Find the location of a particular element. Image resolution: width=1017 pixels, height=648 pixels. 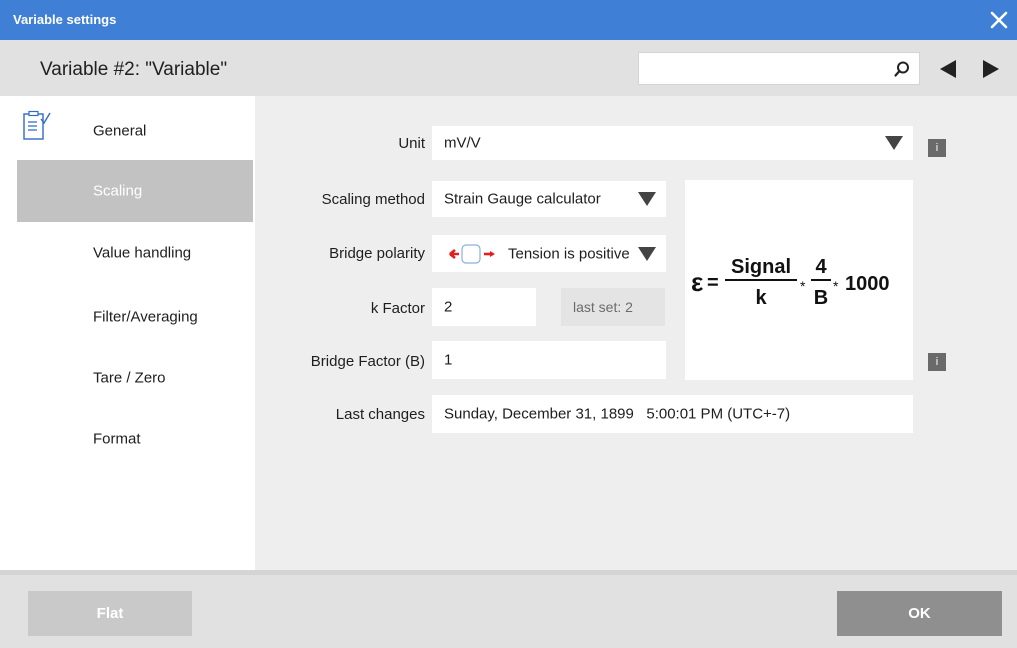

k-factor-label: k Factor is located at coordinates (397, 308).